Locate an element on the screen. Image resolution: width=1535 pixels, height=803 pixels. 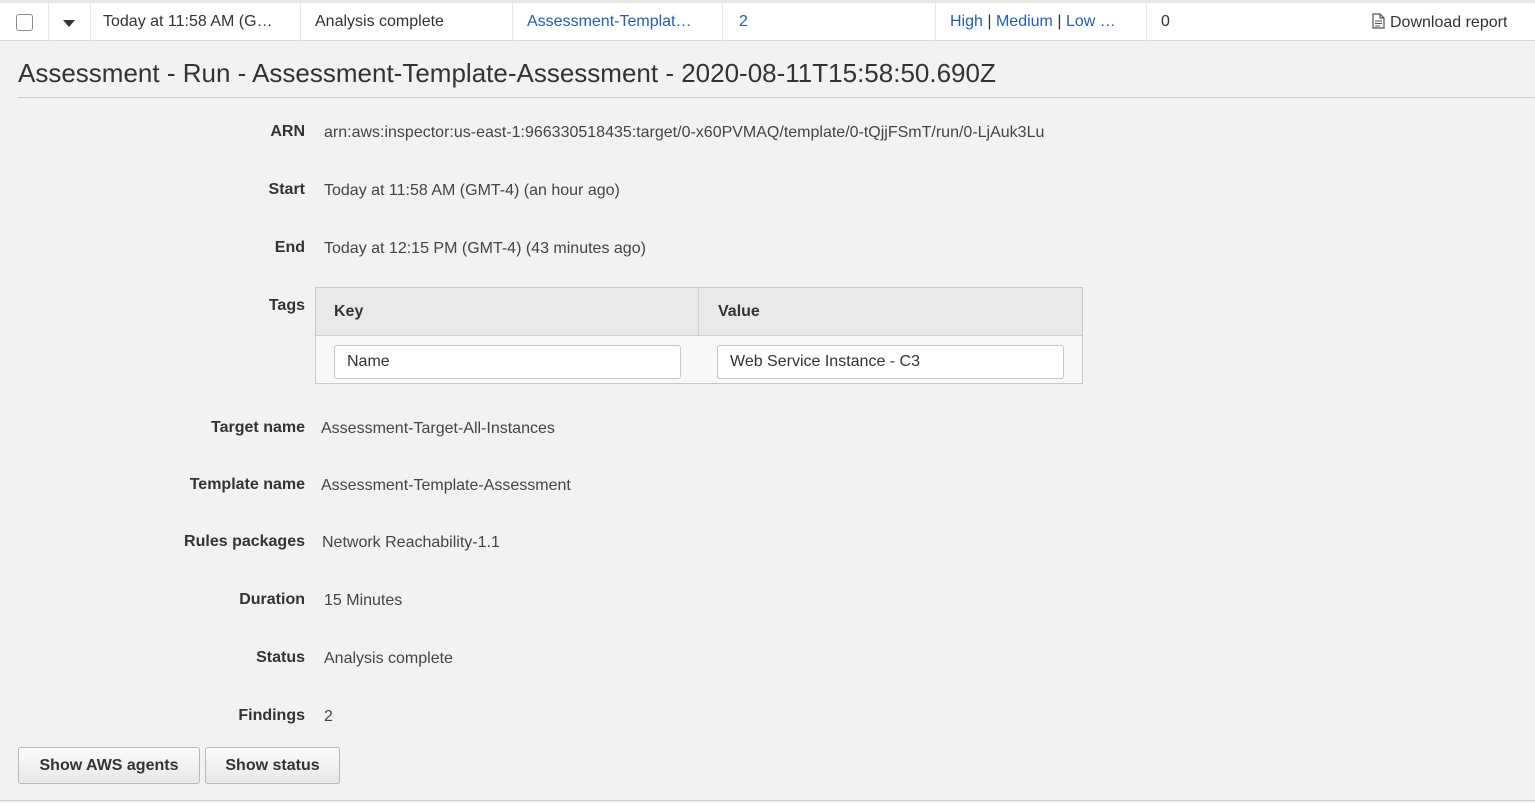
tag-value-field is located at coordinates (890, 362).